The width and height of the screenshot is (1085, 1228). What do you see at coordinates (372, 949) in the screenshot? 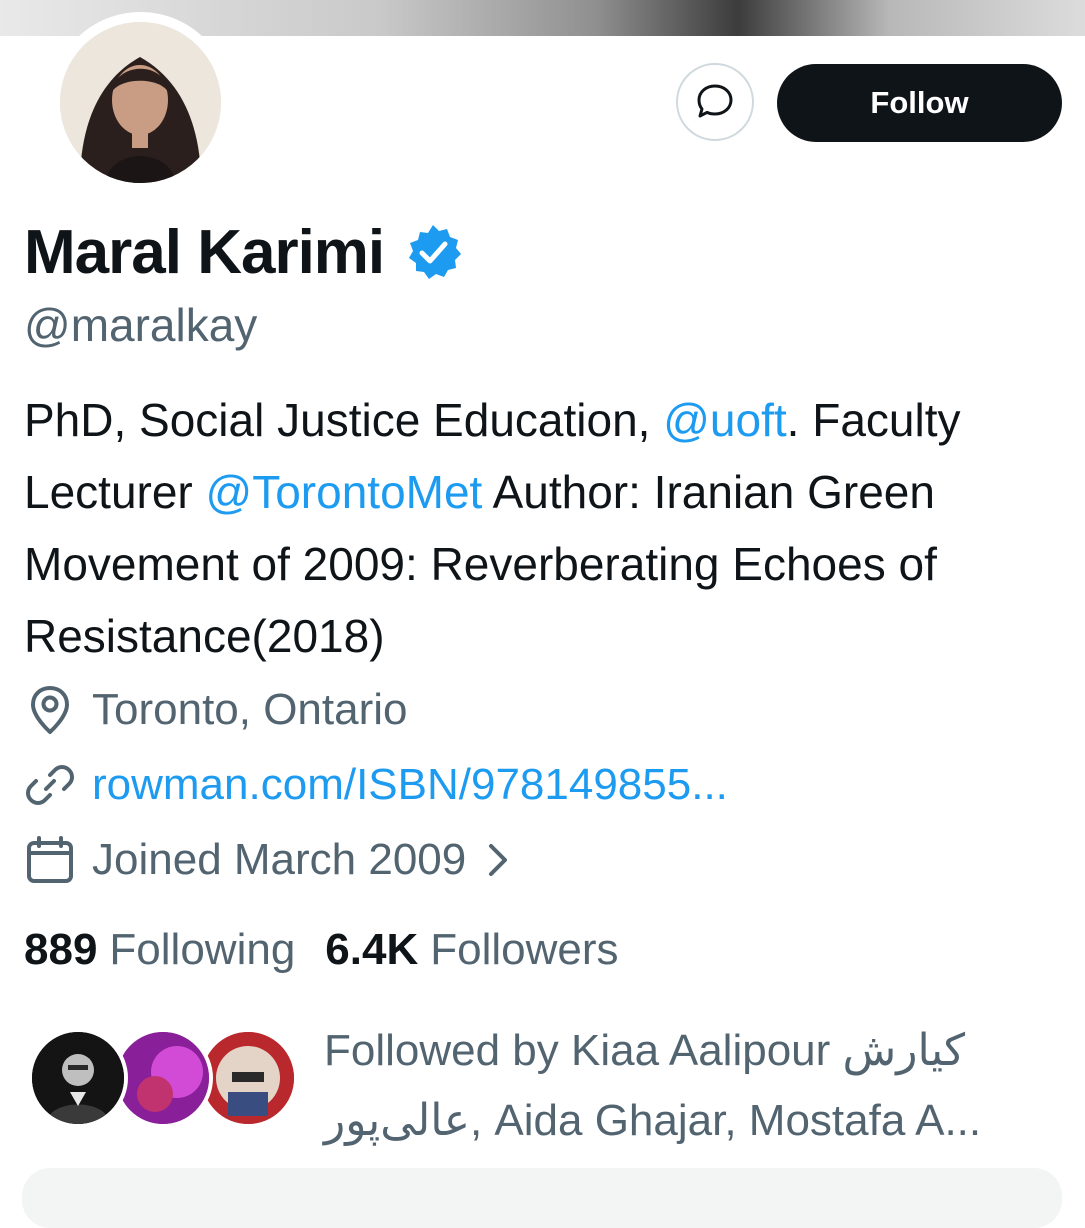
I see `followers-count: 6.4K` at bounding box center [372, 949].